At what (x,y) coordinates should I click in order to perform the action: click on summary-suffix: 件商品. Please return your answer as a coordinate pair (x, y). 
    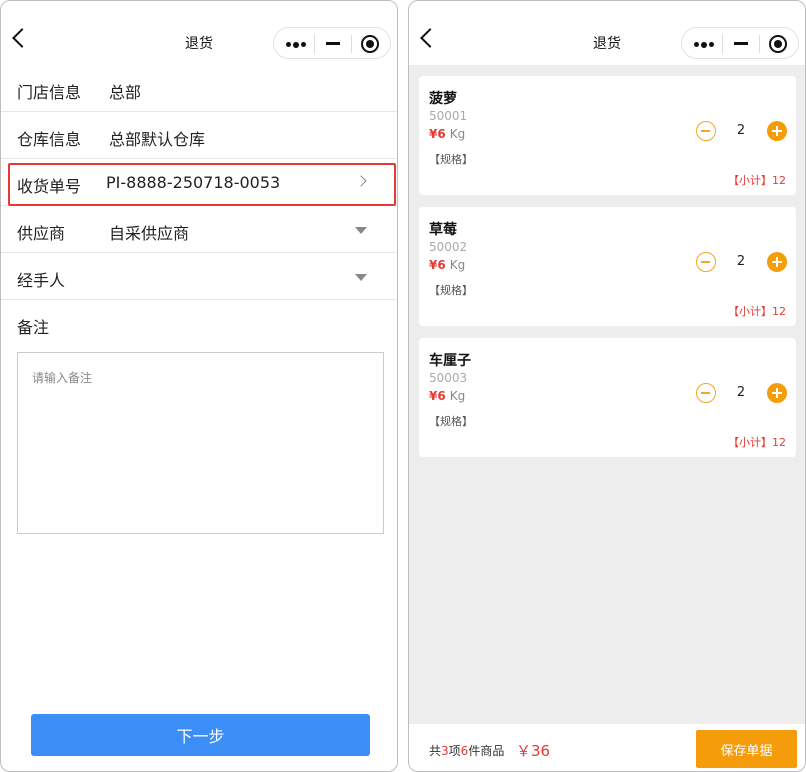
    Looking at the image, I should click on (486, 751).